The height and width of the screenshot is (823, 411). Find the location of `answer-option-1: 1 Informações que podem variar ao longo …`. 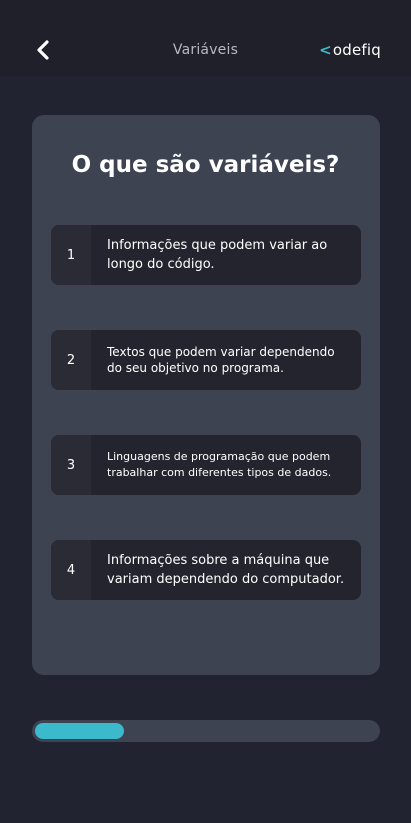

answer-option-1: 1 Informações que podem variar ao longo … is located at coordinates (206, 255).